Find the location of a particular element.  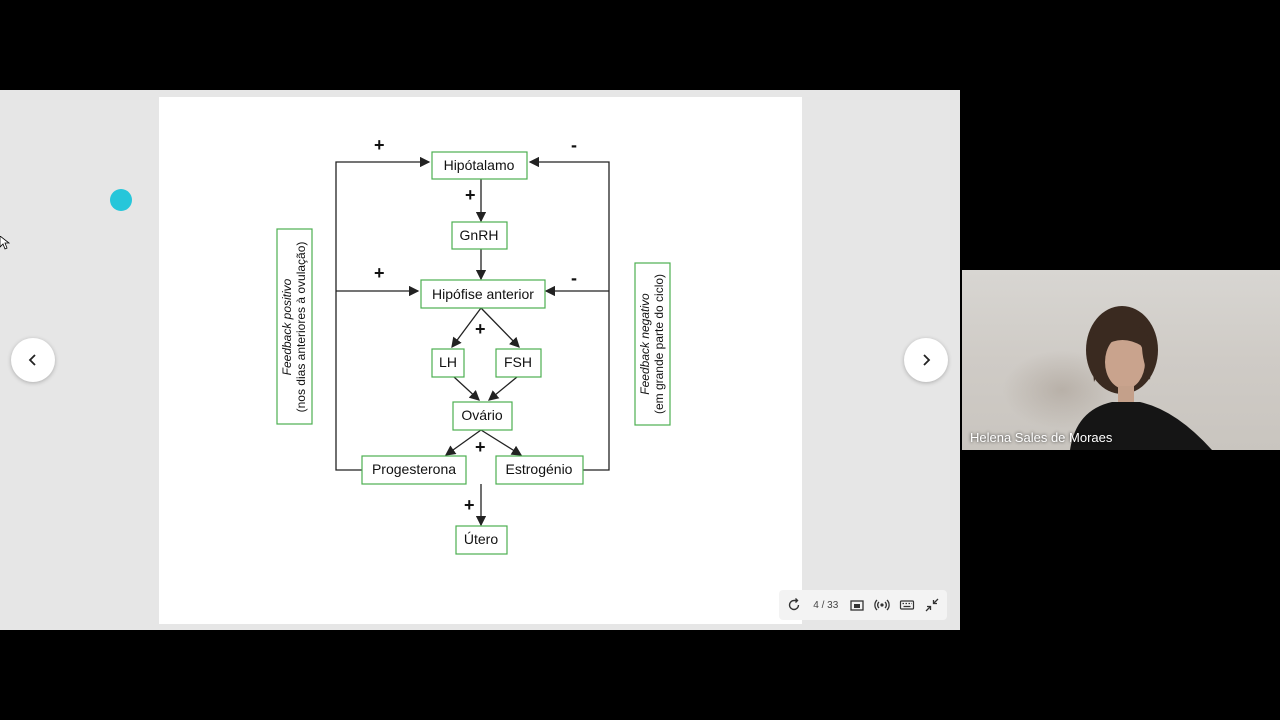

svg-text: LH is located at coordinates (448, 362).